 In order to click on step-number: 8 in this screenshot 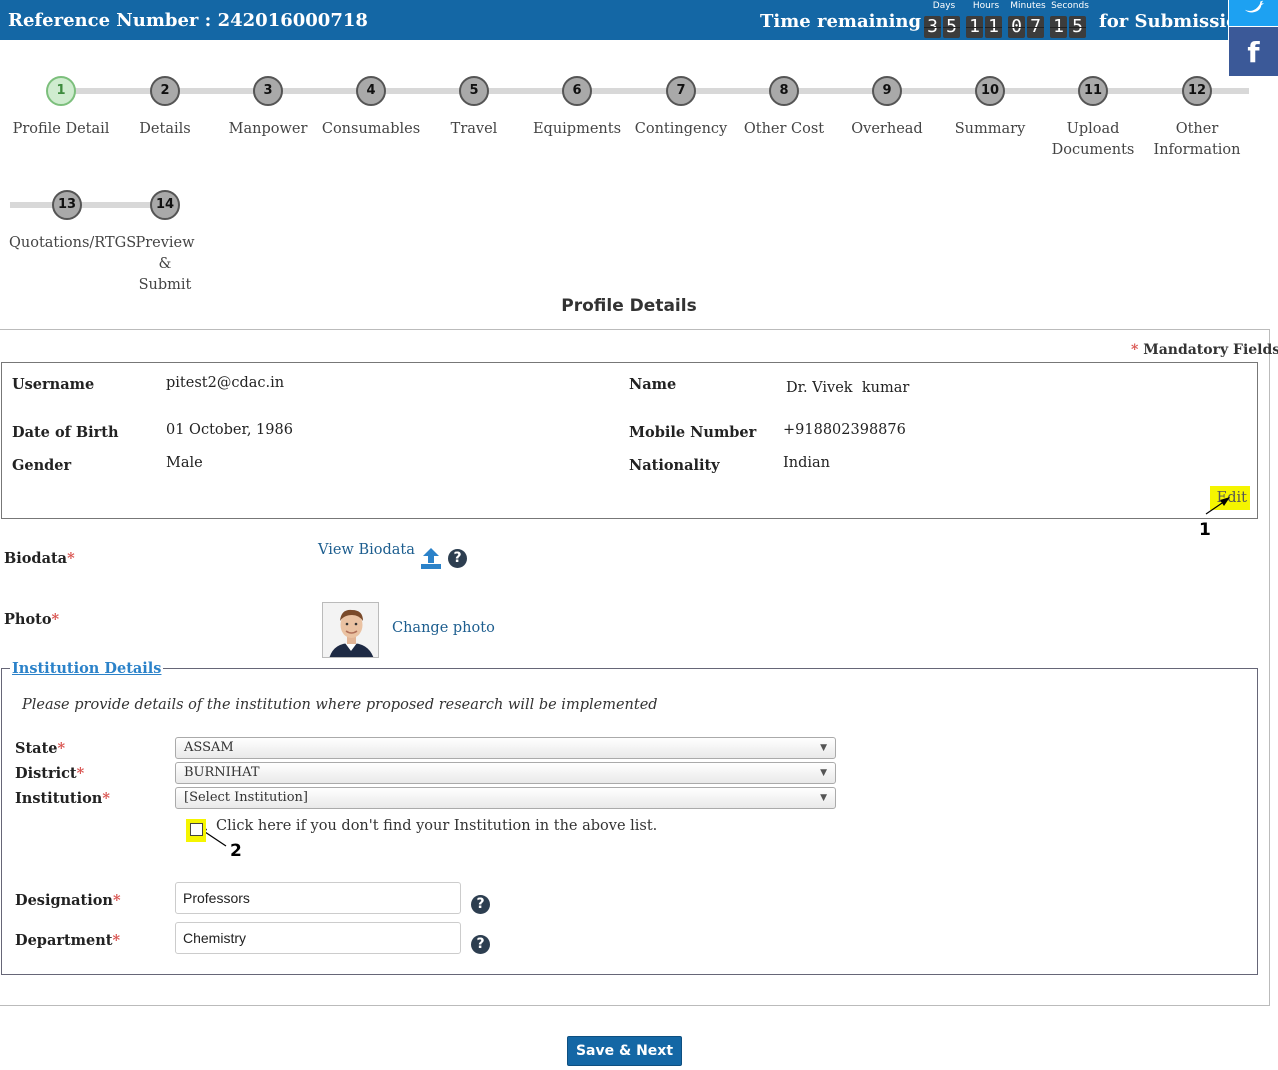, I will do `click(784, 91)`.